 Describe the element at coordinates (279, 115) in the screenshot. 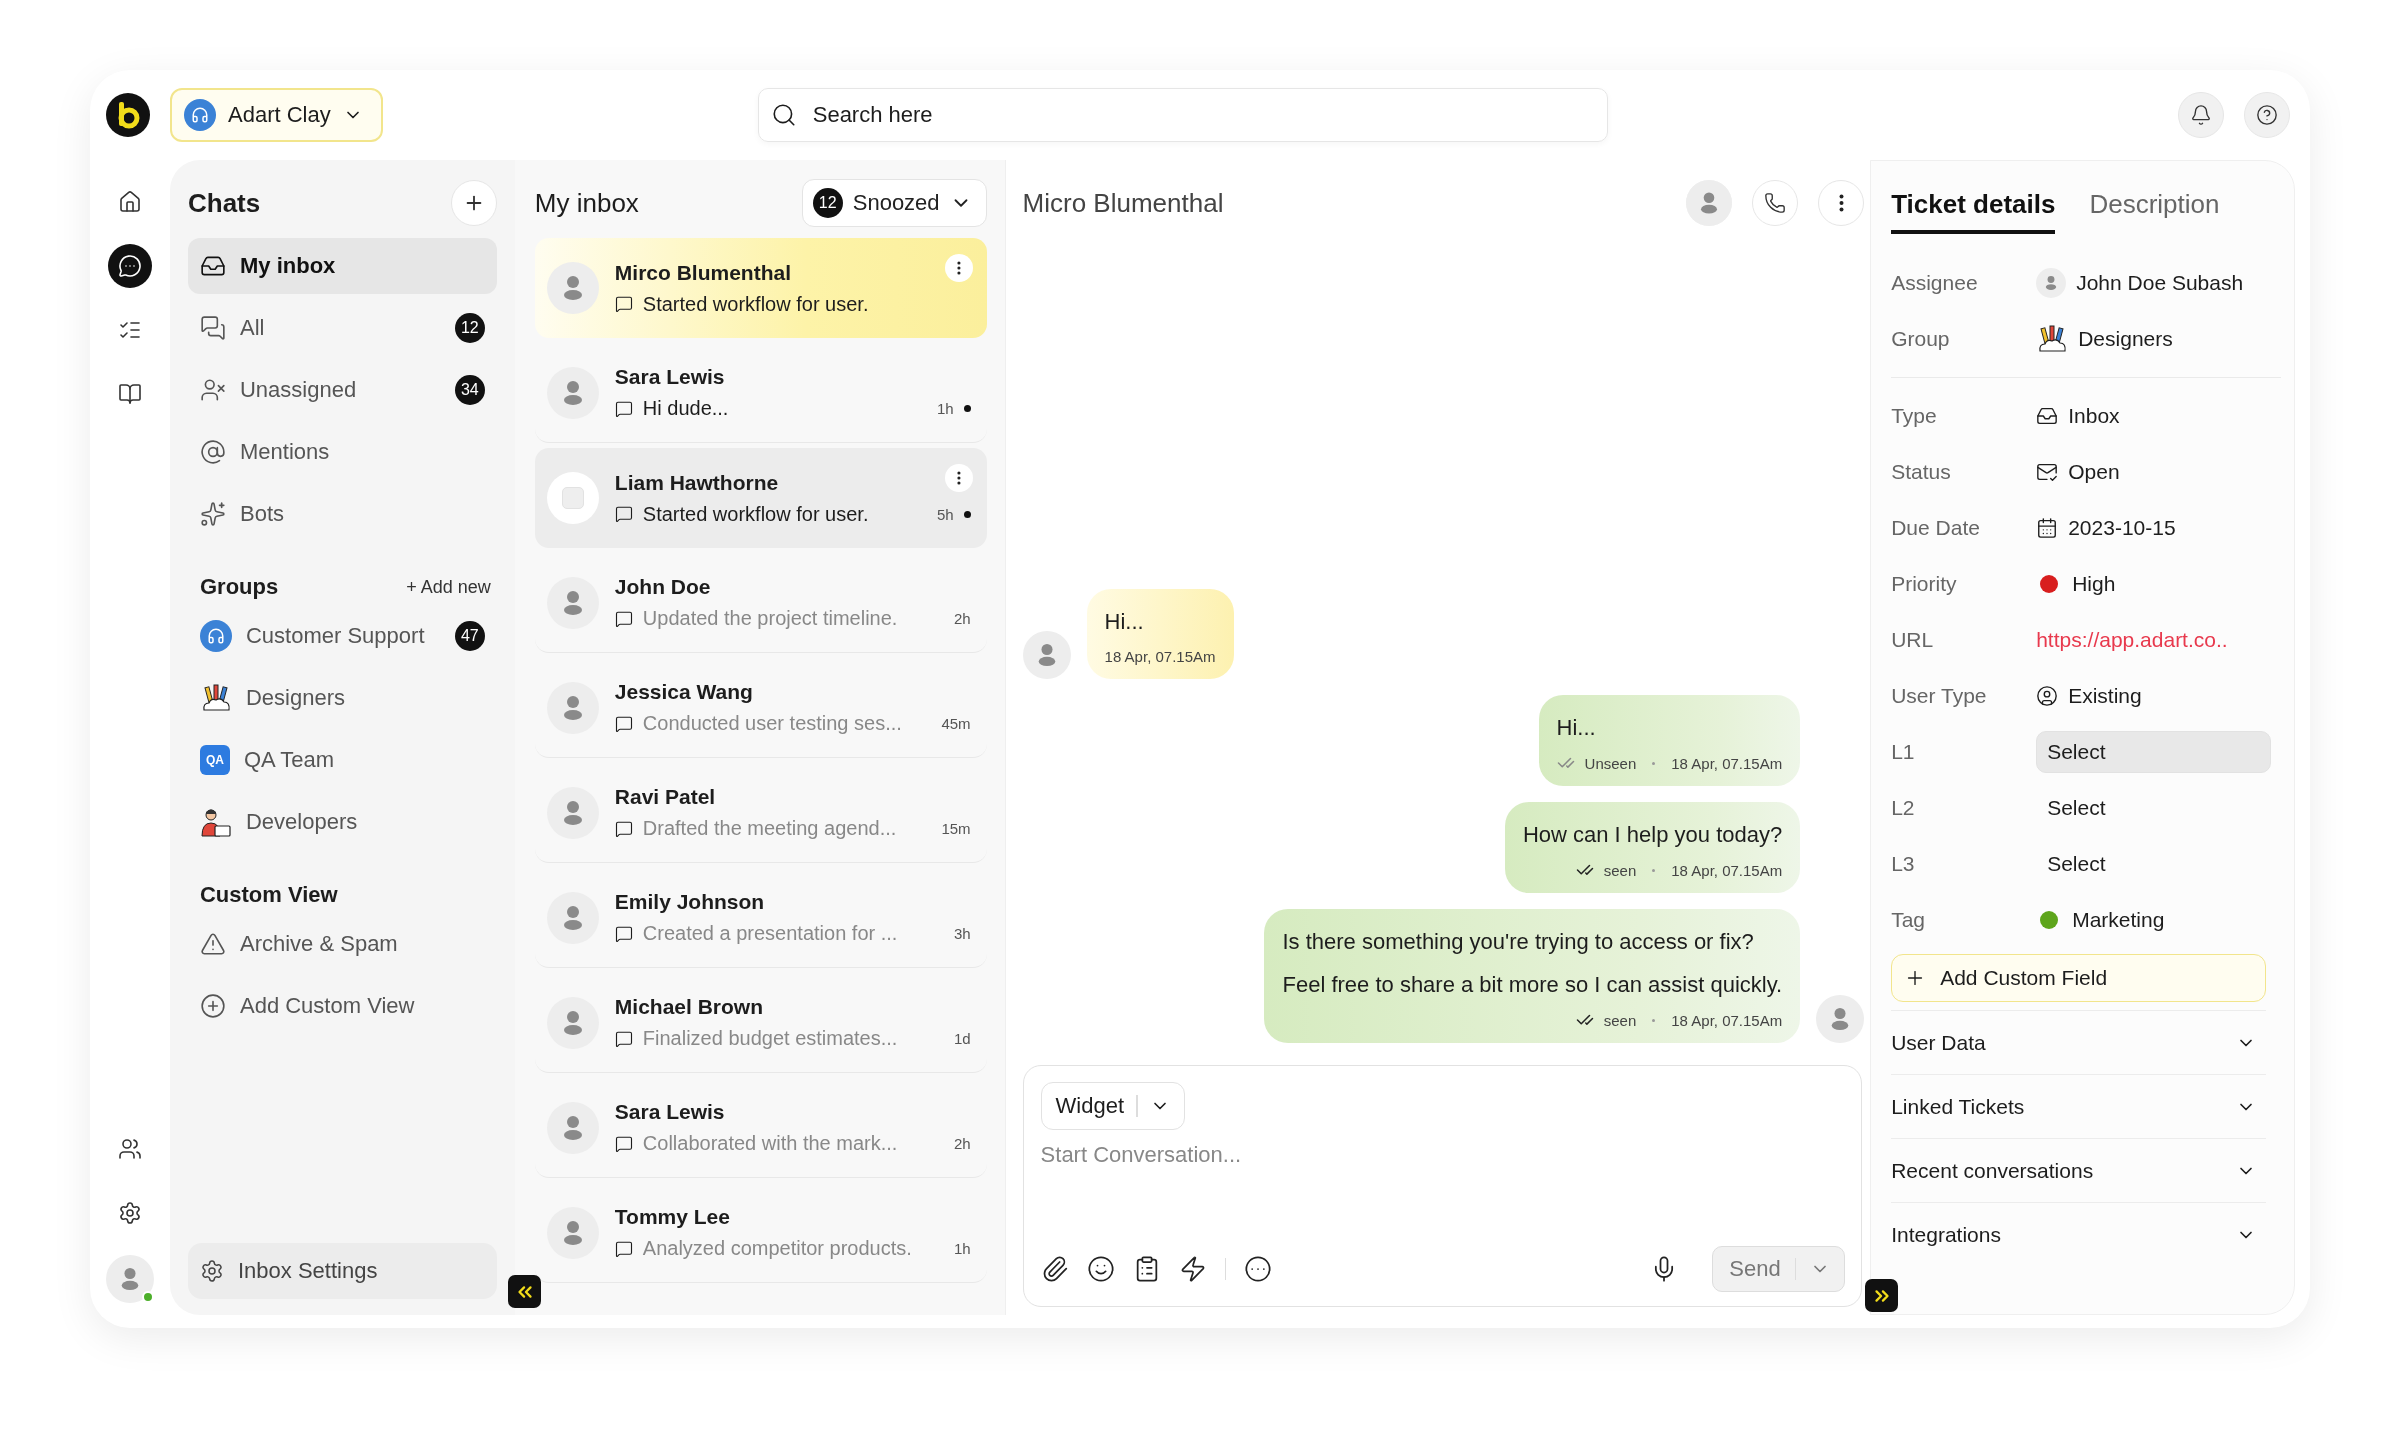

I see `account-name: Adart Clay` at that location.